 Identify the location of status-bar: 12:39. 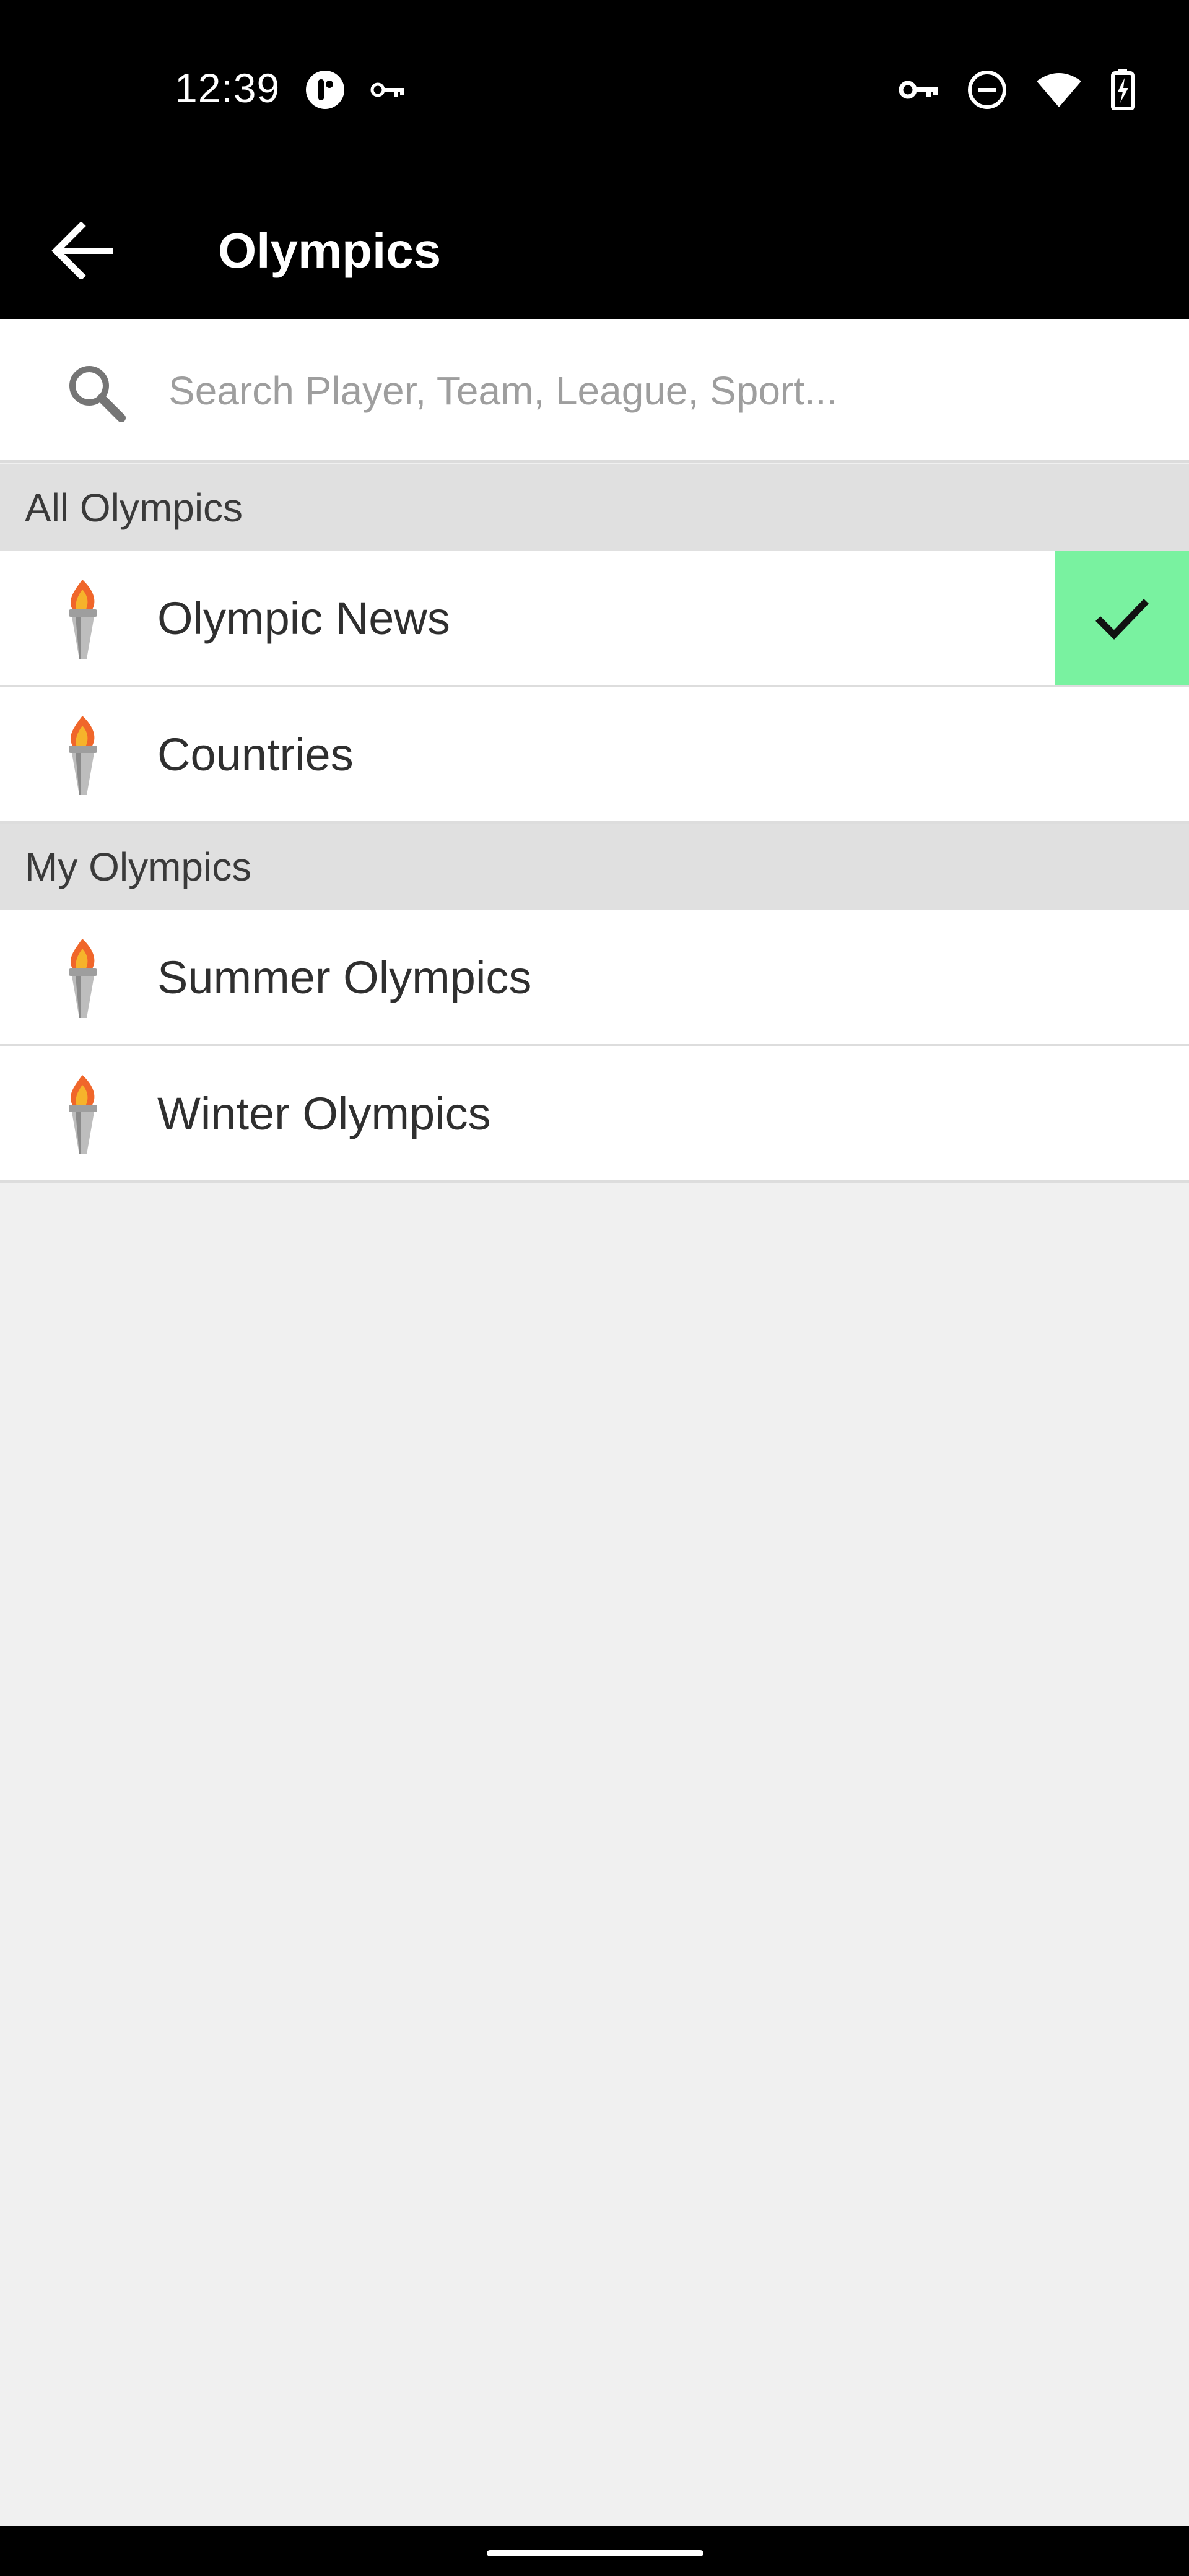
(594, 90).